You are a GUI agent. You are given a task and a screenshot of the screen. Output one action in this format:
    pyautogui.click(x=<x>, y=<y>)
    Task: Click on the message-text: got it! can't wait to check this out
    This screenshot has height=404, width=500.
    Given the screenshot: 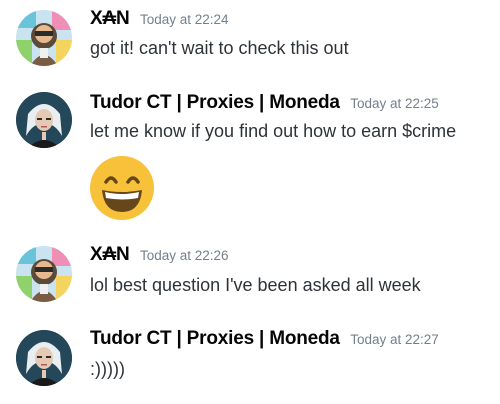 What is the action you would take?
    pyautogui.click(x=219, y=48)
    